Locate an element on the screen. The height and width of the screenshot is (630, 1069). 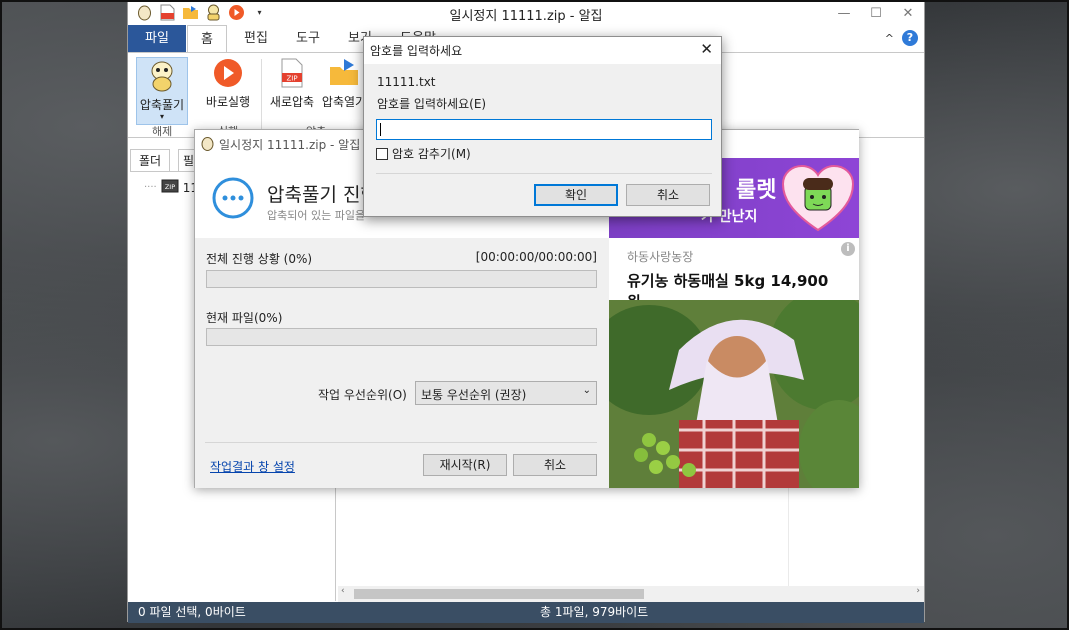
progress-title: 일시정지 11111.zip - 알집 is located at coordinates (290, 145).